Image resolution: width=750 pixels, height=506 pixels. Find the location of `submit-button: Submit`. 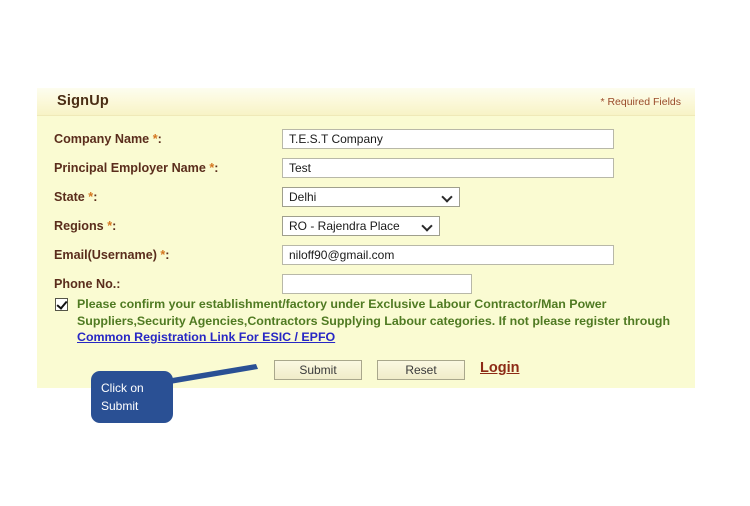

submit-button: Submit is located at coordinates (318, 370).